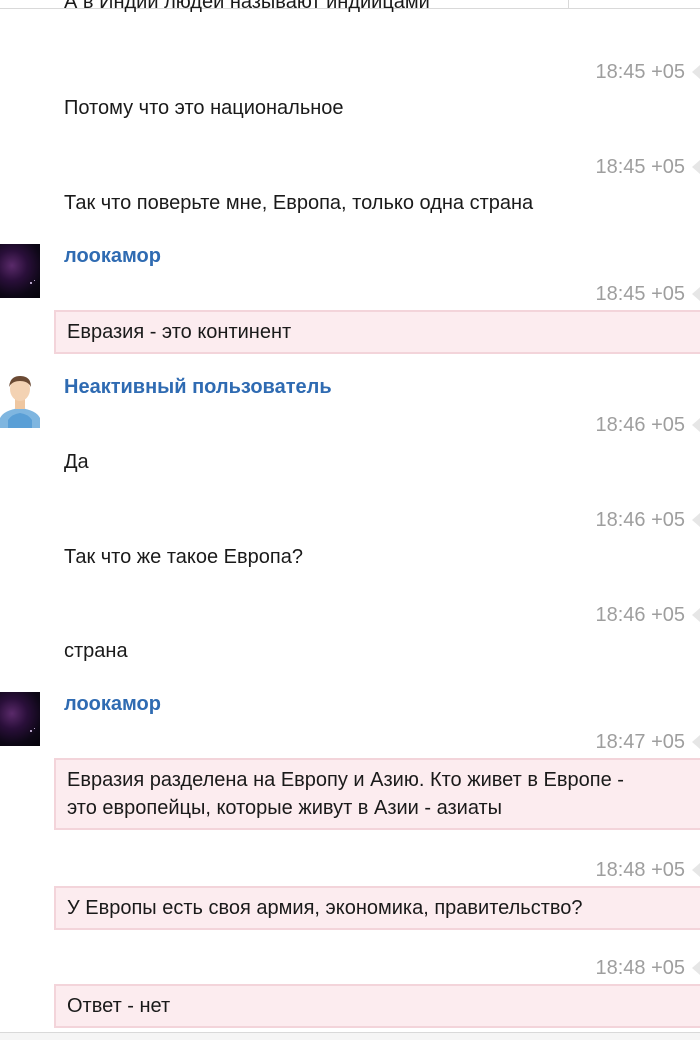 The height and width of the screenshot is (1040, 700). What do you see at coordinates (640, 742) in the screenshot?
I see `message-timestamp: 18:47 +05` at bounding box center [640, 742].